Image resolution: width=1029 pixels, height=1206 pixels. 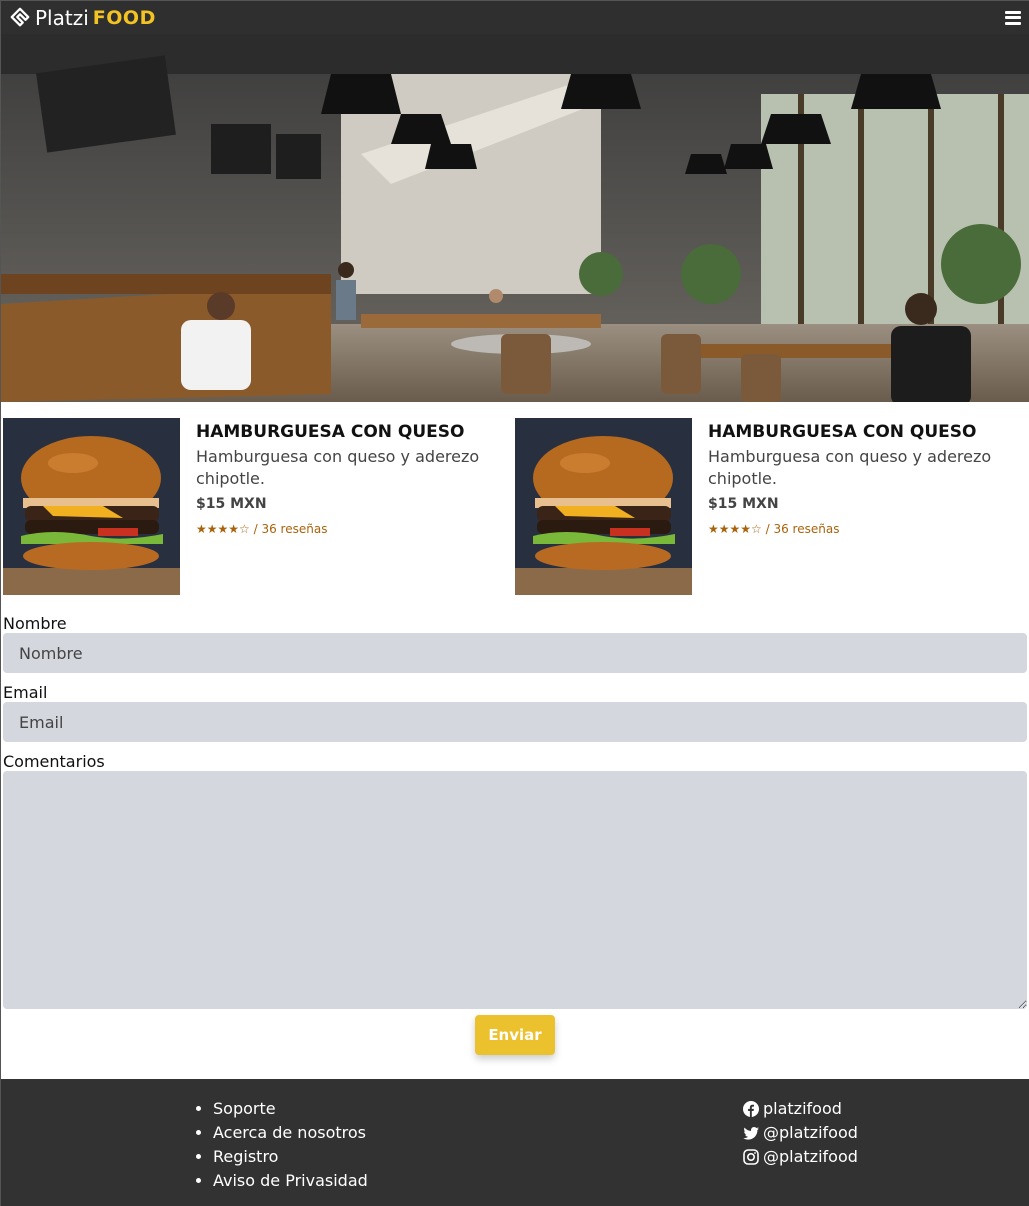 I want to click on brand-food-text: FOOD, so click(x=124, y=17).